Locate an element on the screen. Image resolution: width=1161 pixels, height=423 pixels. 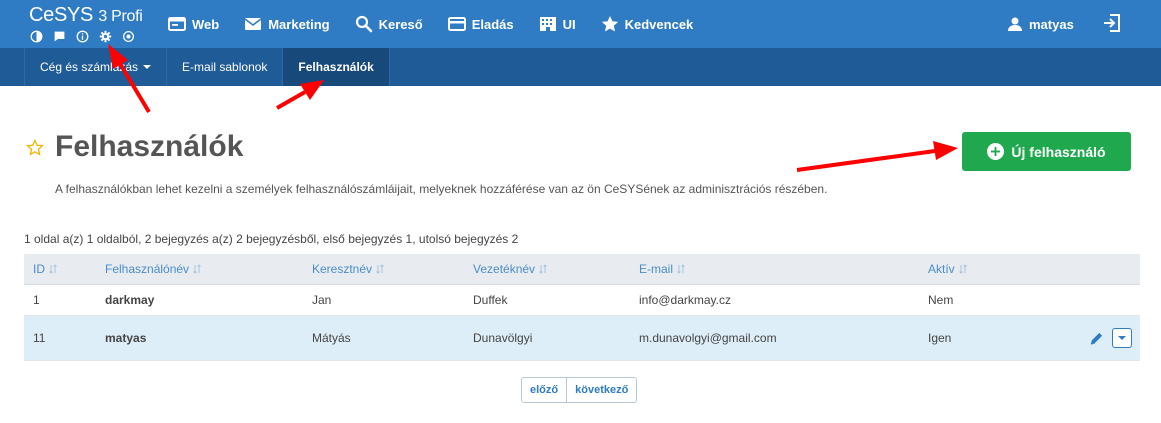
subnav-label: Felhasználók is located at coordinates (336, 67).